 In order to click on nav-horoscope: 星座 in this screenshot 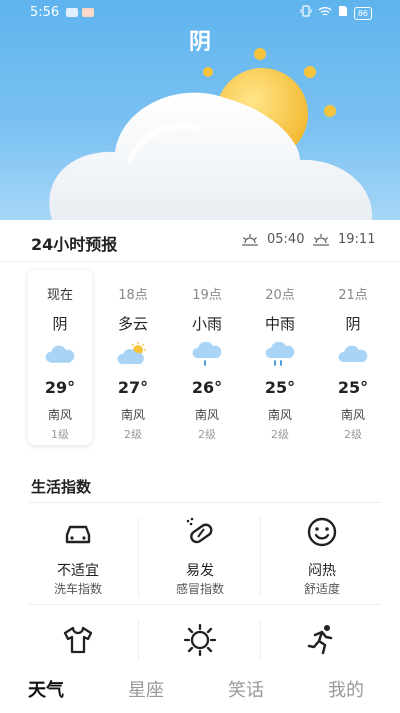, I will do `click(146, 689)`.